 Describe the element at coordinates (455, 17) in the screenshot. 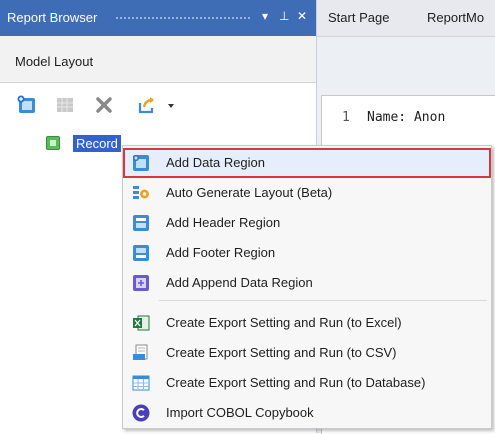

I see `tab-report-model: ReportMo` at that location.